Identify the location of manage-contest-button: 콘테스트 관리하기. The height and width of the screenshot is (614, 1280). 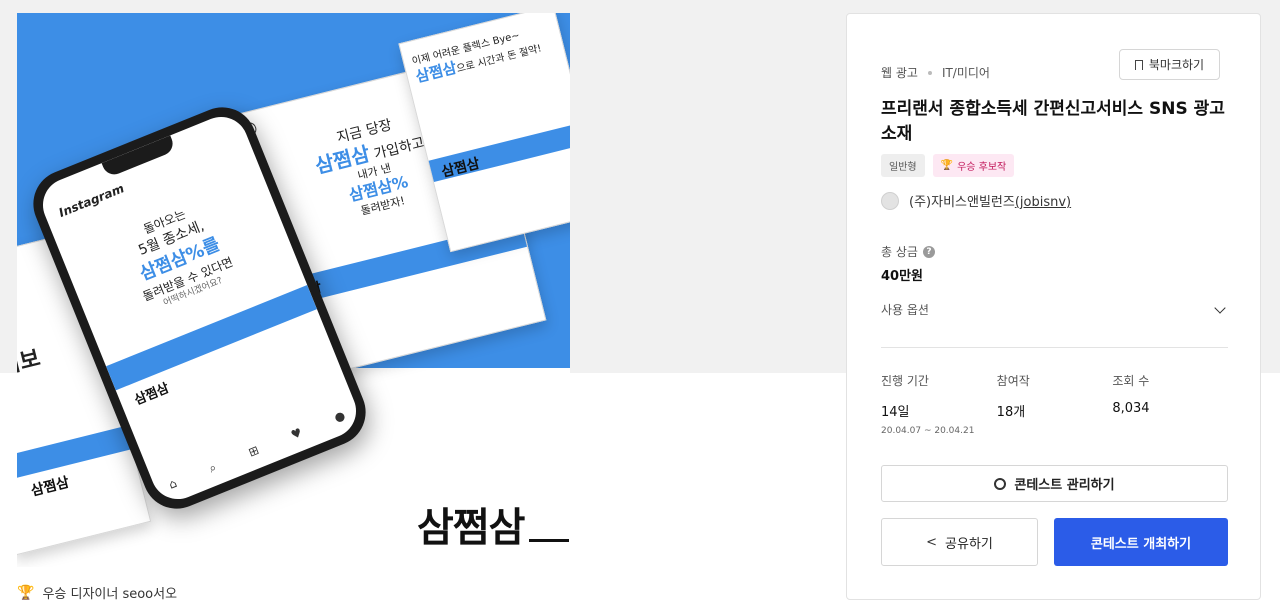
(1054, 483).